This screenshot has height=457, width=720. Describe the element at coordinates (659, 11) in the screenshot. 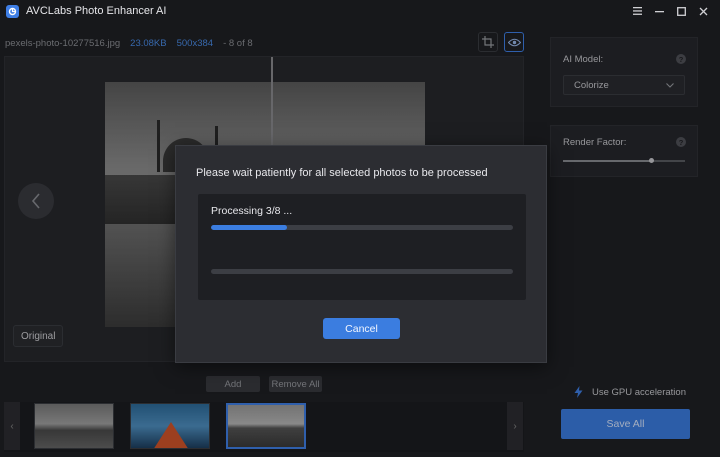

I see `minimize-icon` at that location.